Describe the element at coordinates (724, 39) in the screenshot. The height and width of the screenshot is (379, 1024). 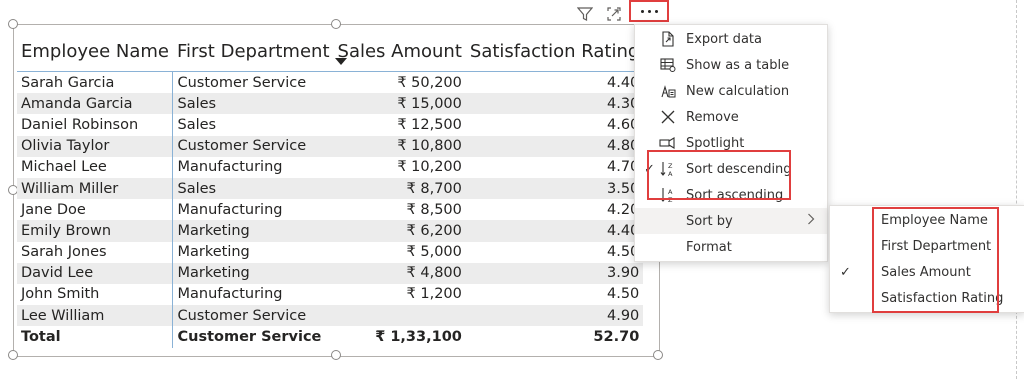
I see `menu-item-label: Export data` at that location.